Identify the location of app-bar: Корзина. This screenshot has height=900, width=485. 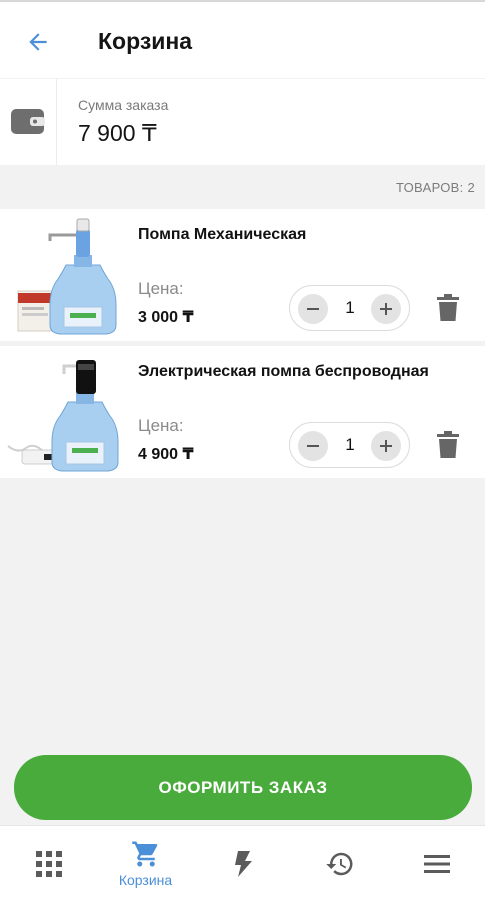
(242, 39).